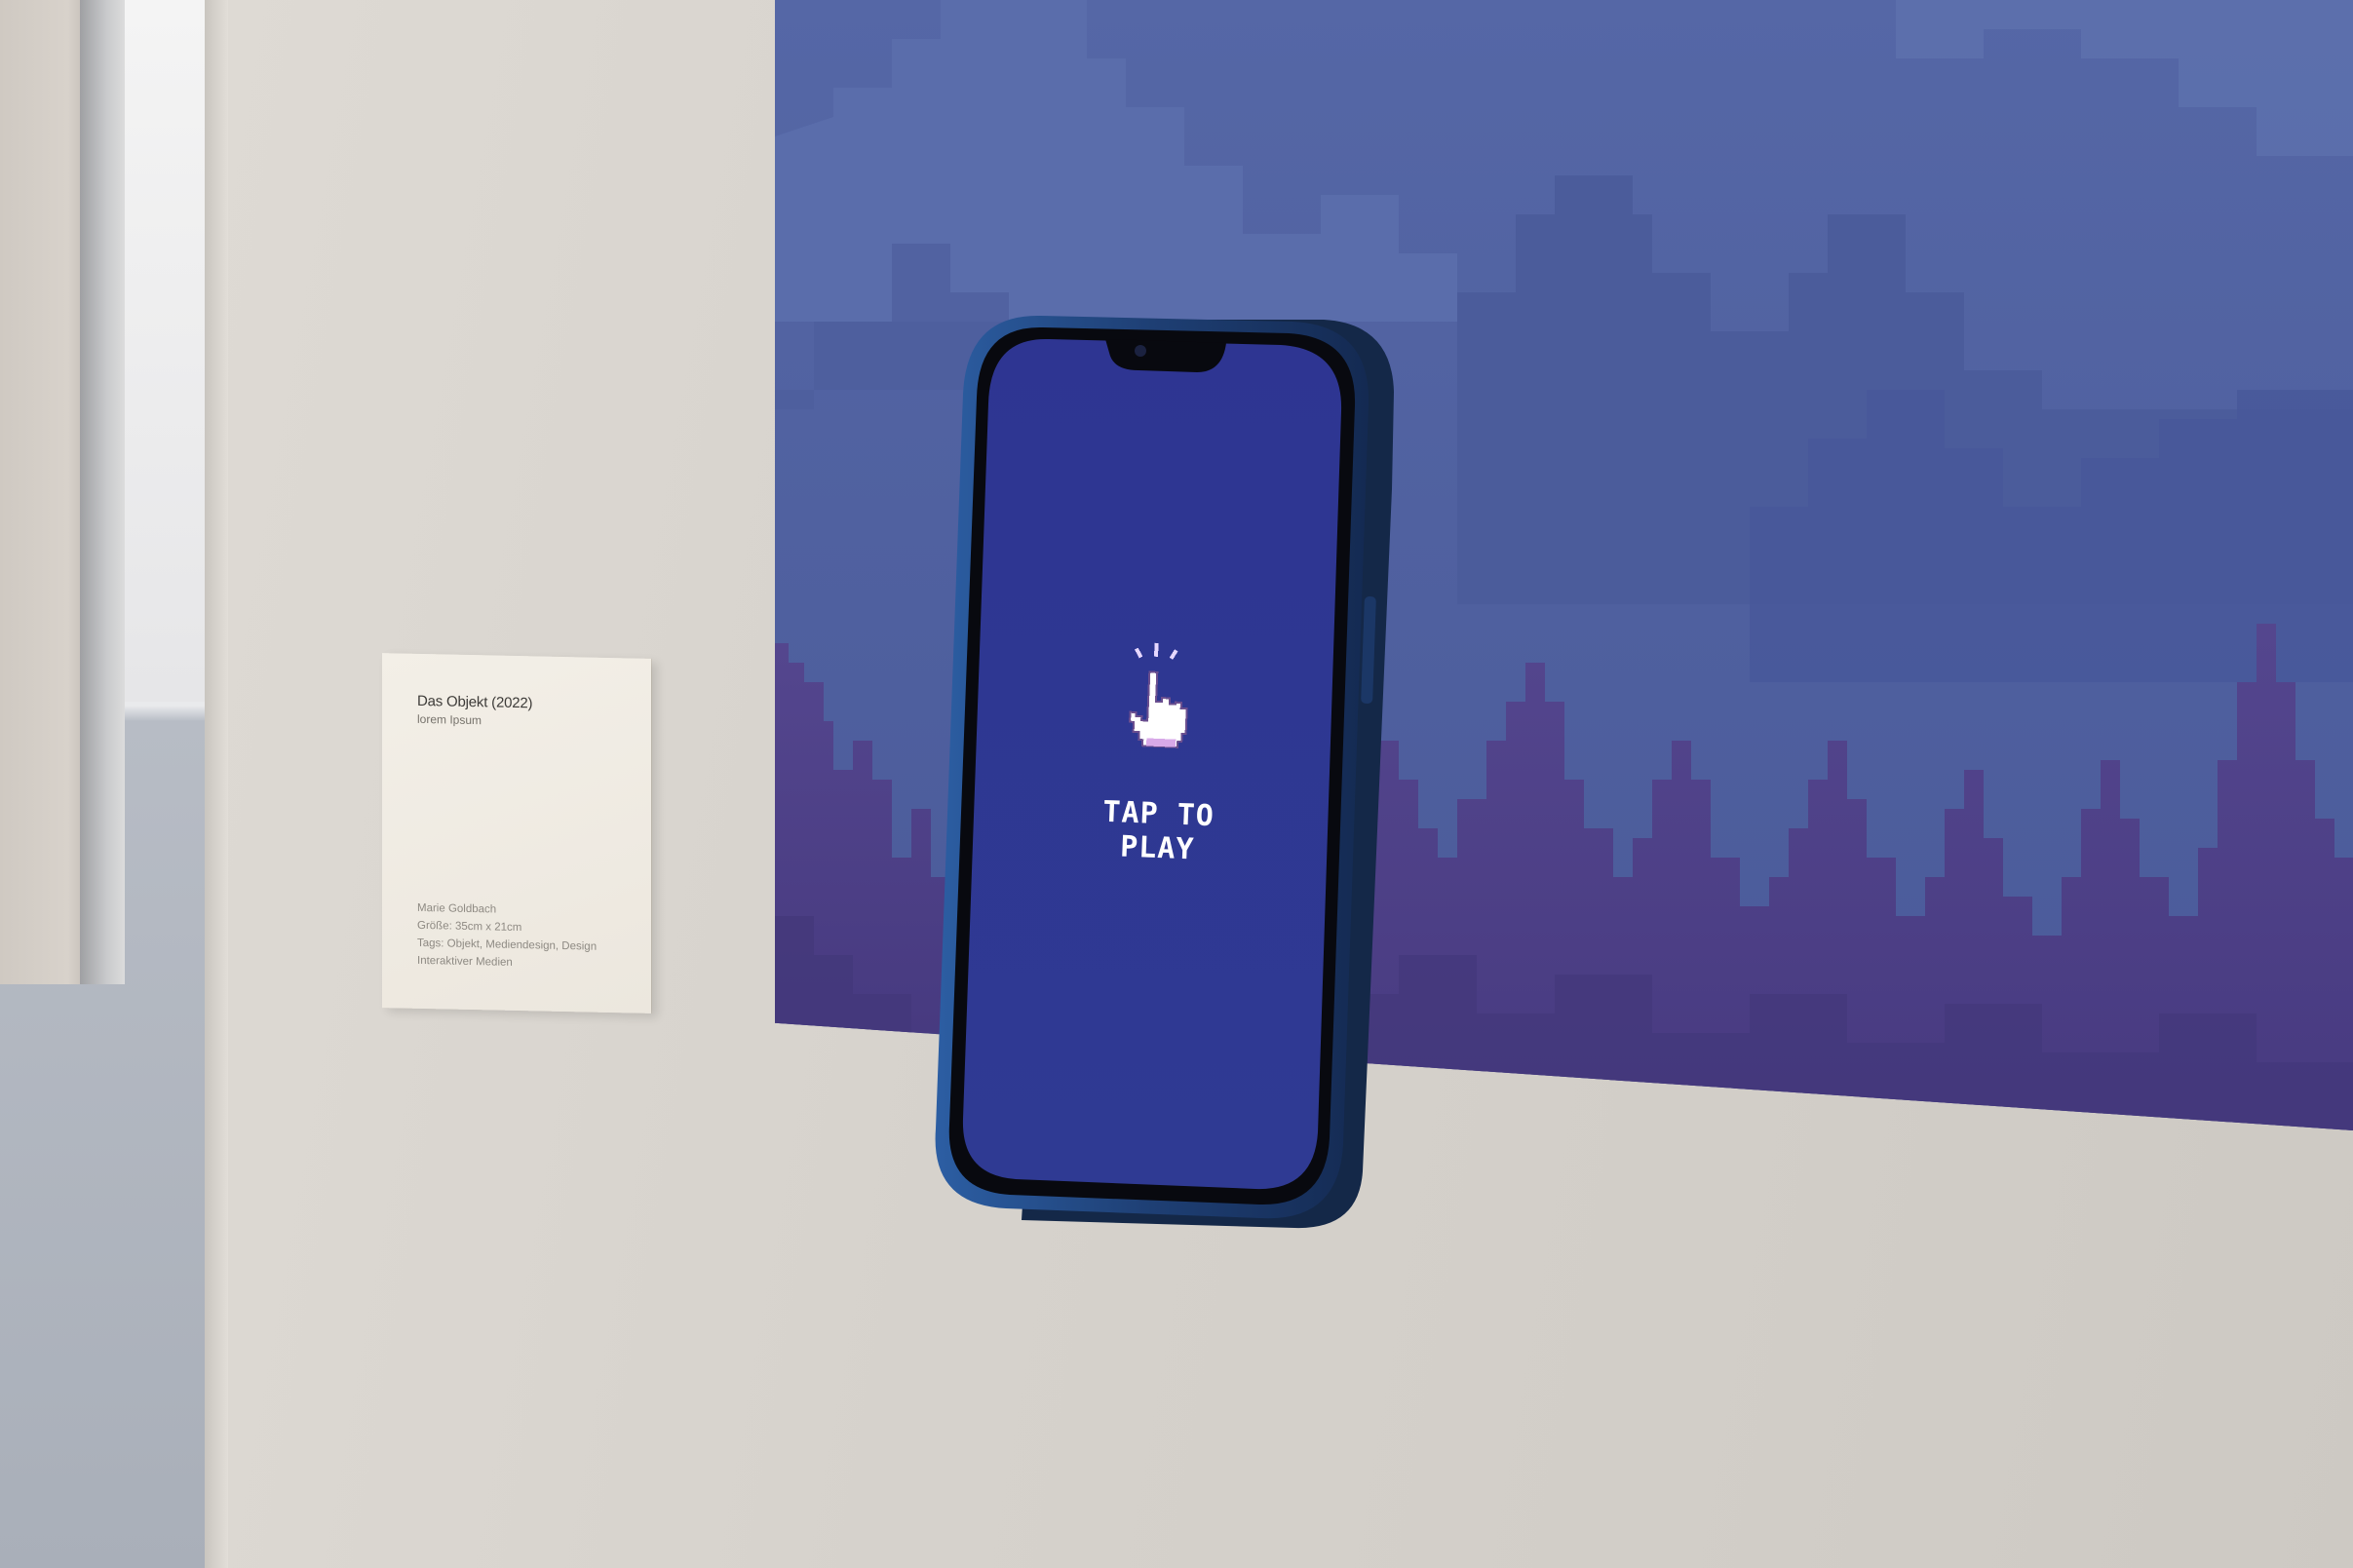 This screenshot has height=1568, width=2353. I want to click on tap-to-play-label: TAP TO PLAY, so click(1158, 831).